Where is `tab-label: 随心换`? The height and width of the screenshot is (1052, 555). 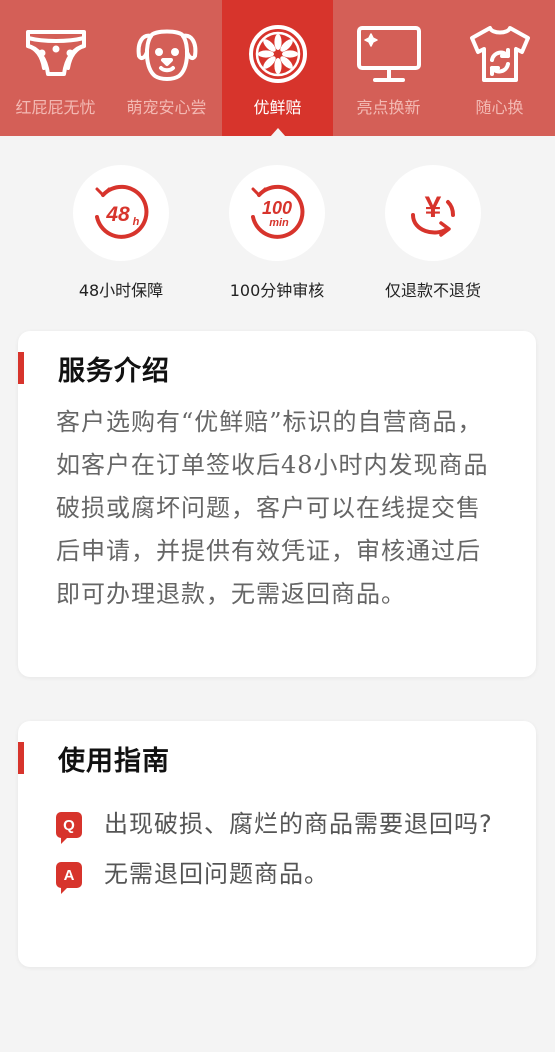
tab-label: 随心换 is located at coordinates (499, 107).